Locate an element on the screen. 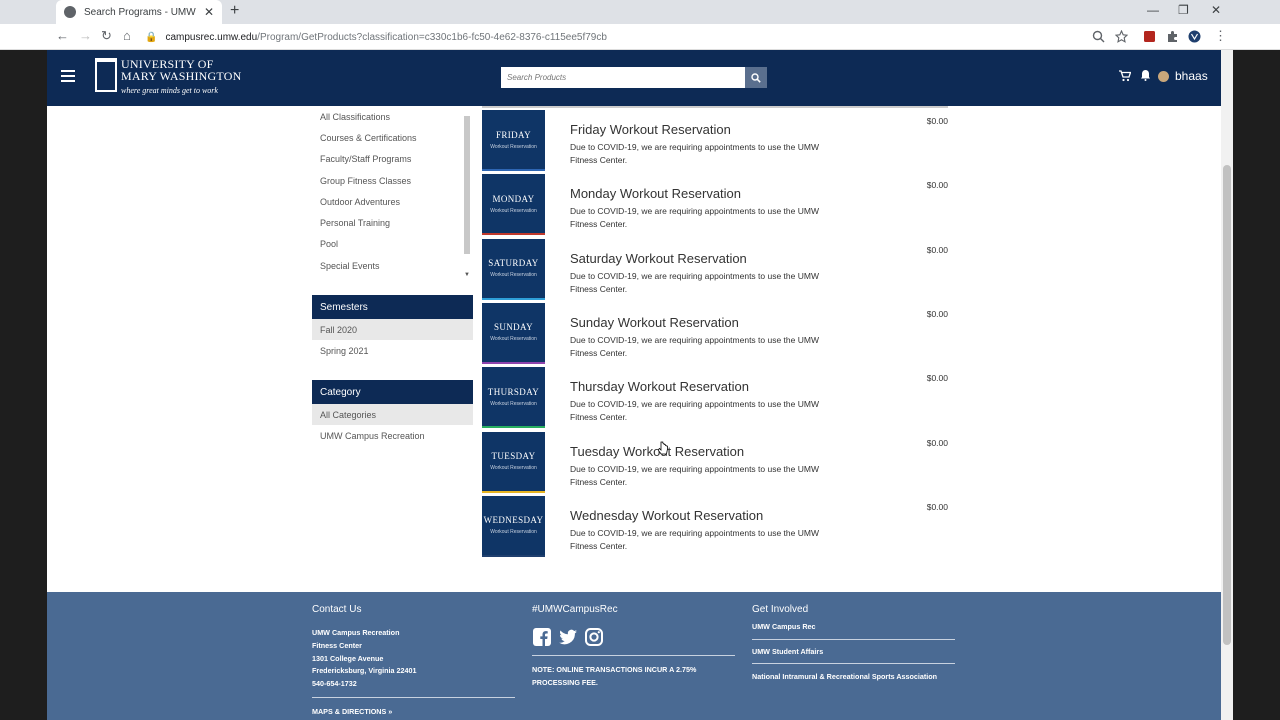 The width and height of the screenshot is (1280, 720). extensions-puzzle-icon is located at coordinates (1172, 36).